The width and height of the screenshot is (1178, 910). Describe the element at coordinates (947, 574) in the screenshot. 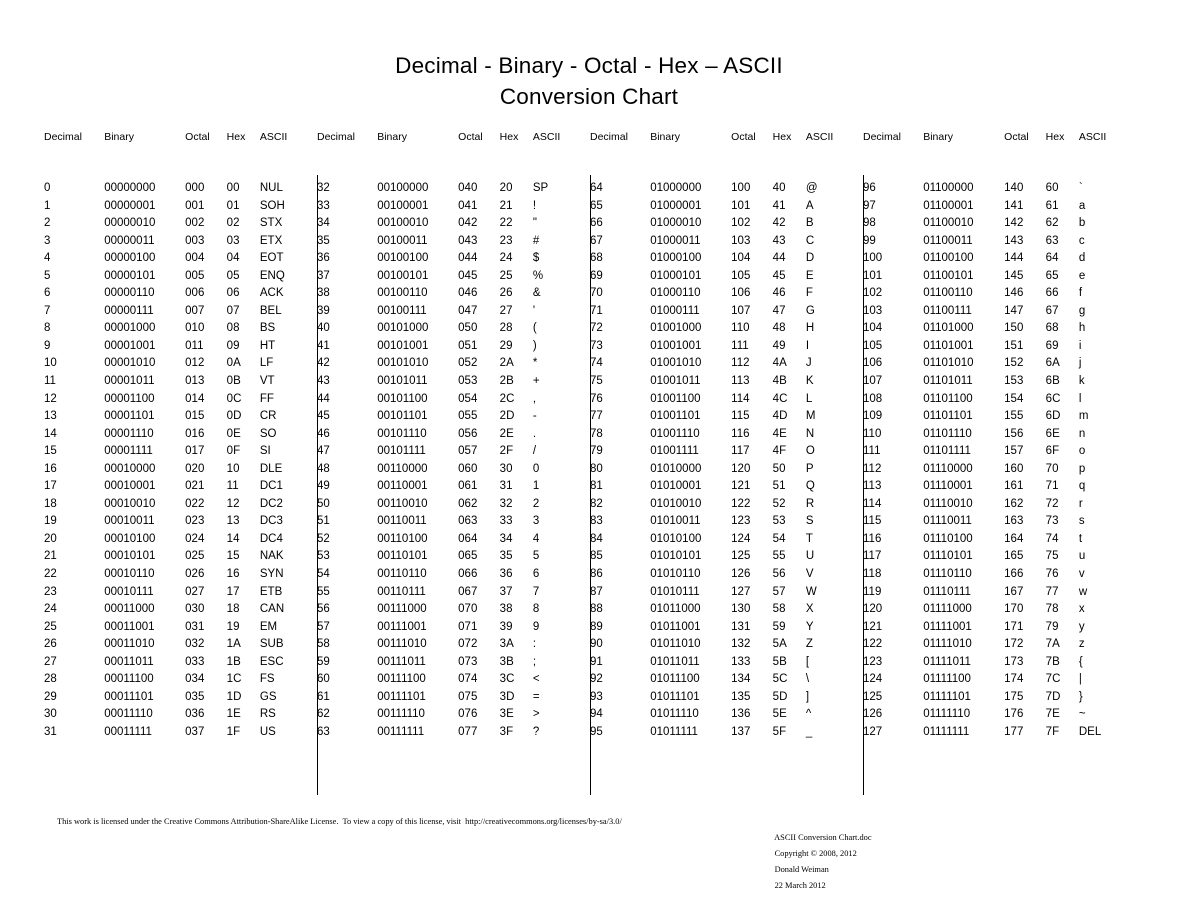

I see `cell-binary: 01110110` at that location.